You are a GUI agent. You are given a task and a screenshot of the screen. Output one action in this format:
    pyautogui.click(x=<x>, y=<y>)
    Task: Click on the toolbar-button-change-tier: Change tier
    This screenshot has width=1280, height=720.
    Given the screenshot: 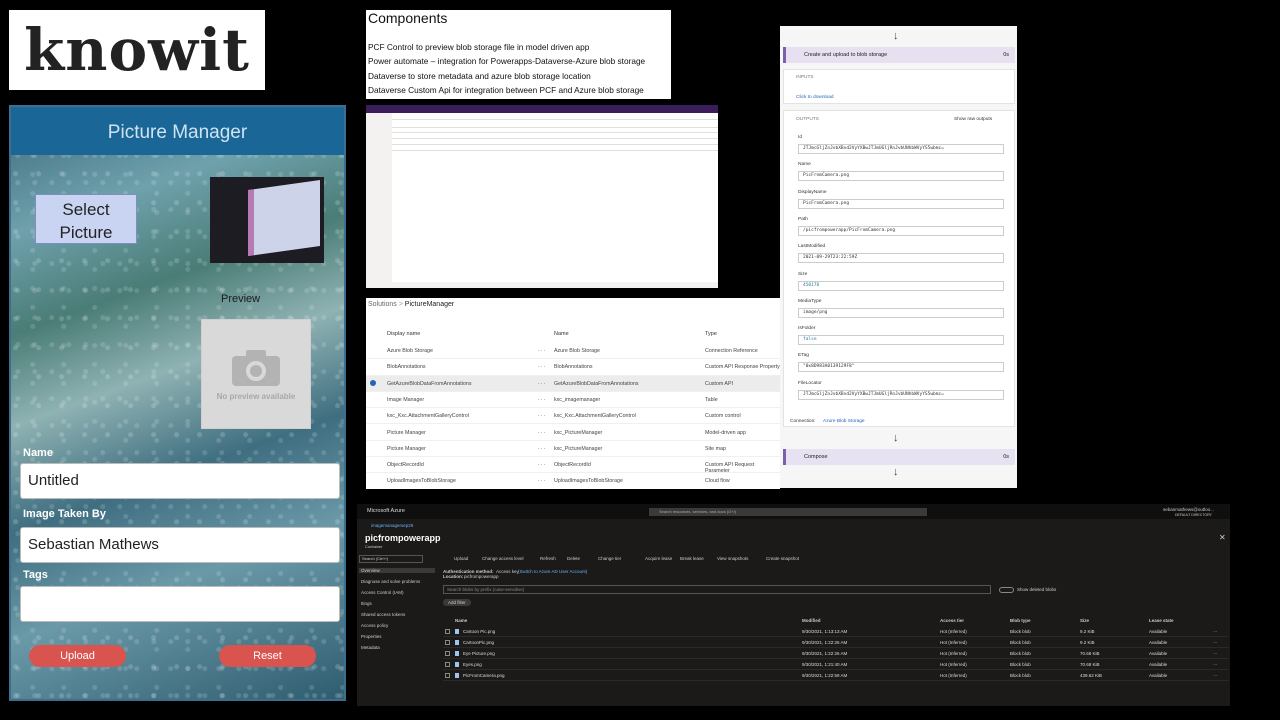 What is the action you would take?
    pyautogui.click(x=609, y=558)
    